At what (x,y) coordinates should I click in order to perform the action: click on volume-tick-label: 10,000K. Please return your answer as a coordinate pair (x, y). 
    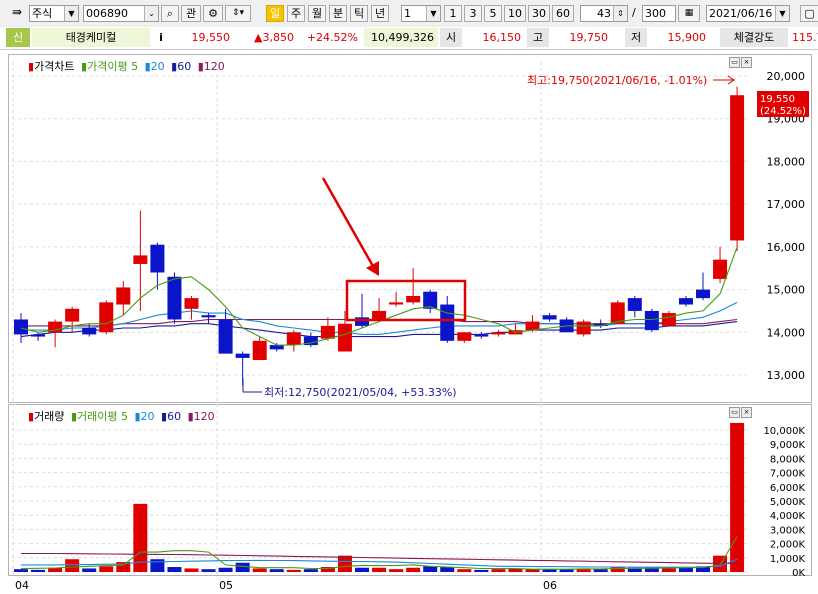
    Looking at the image, I should click on (784, 431).